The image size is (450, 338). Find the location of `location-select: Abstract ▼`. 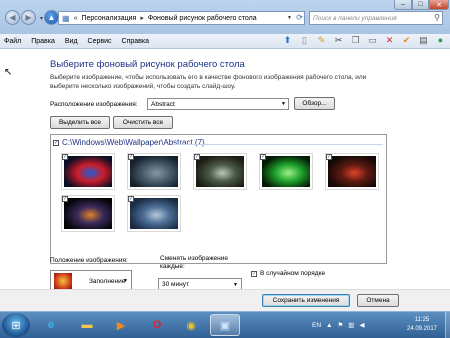

location-select: Abstract ▼ is located at coordinates (218, 104).